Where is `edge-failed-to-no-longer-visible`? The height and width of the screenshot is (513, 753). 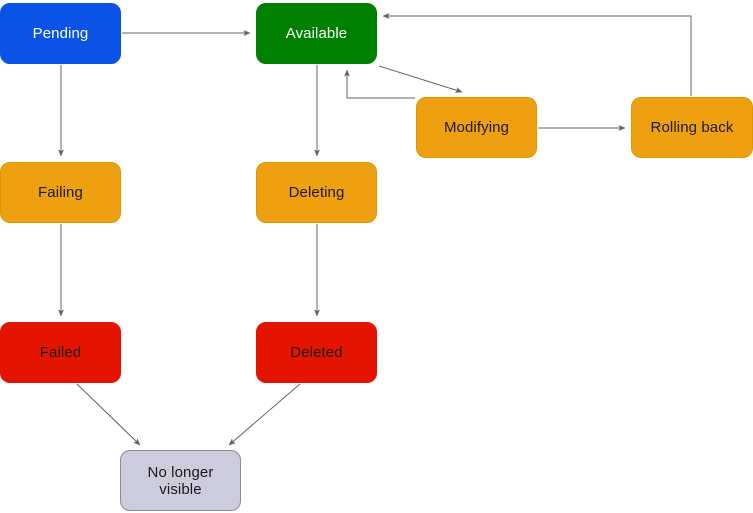 edge-failed-to-no-longer-visible is located at coordinates (108, 414).